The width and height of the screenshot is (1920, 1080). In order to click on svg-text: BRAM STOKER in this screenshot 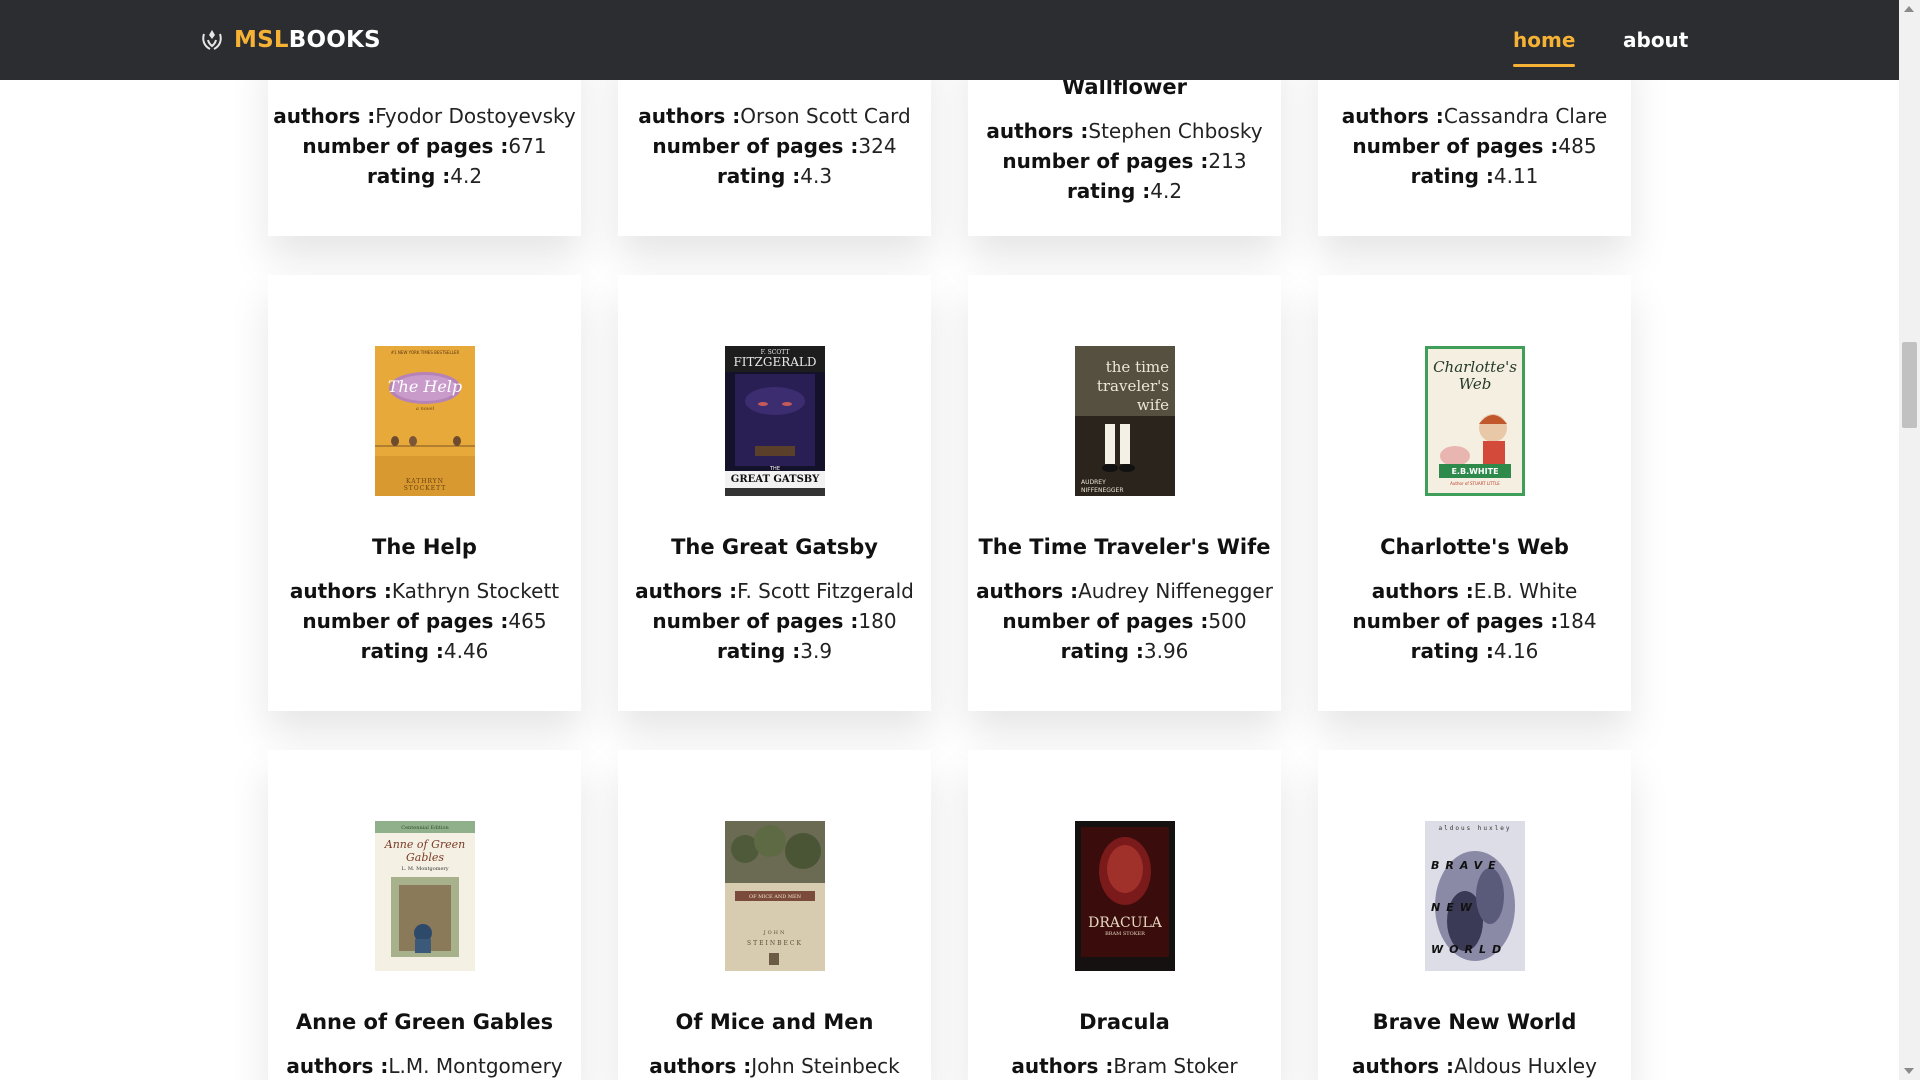, I will do `click(1125, 934)`.